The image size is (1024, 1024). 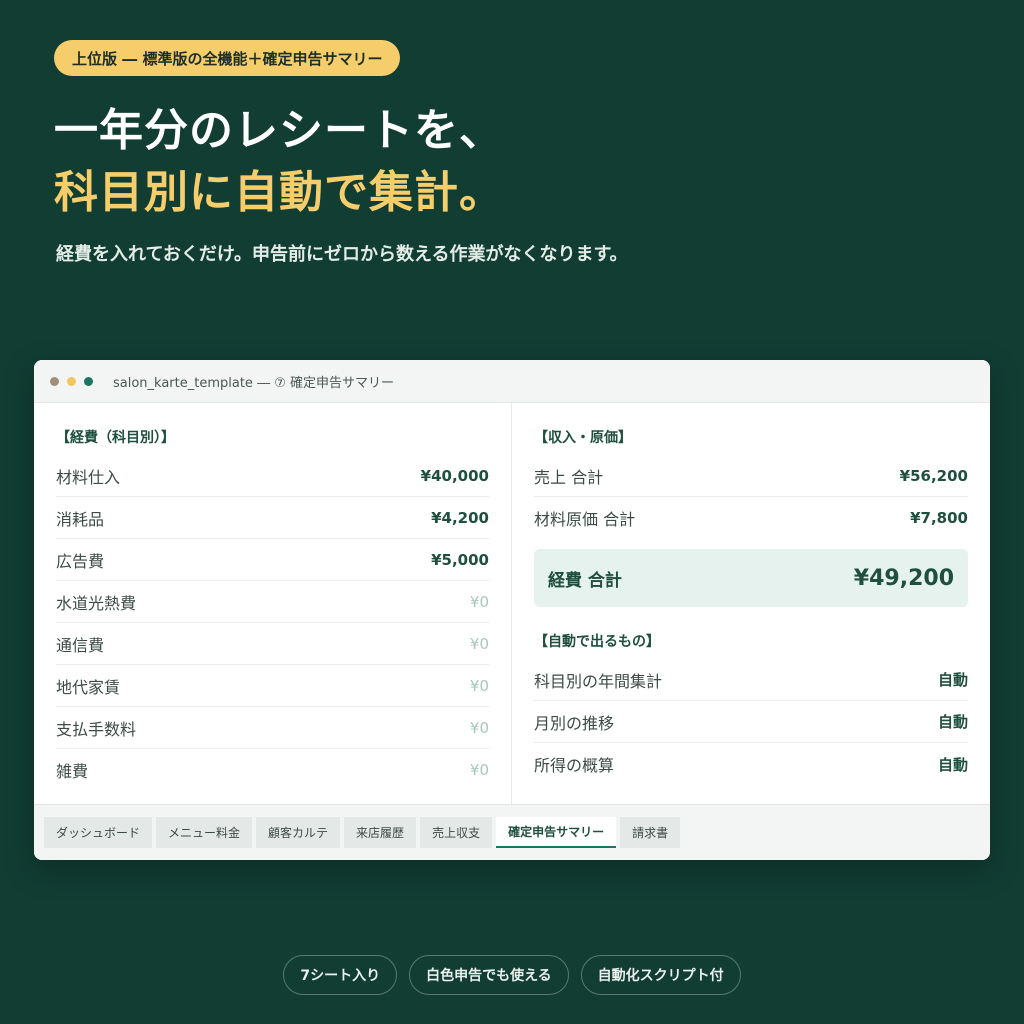 I want to click on auto-list: 科目別の年間集計 自動 月別の推移 自動 所得の概算 自動, so click(x=751, y=722).